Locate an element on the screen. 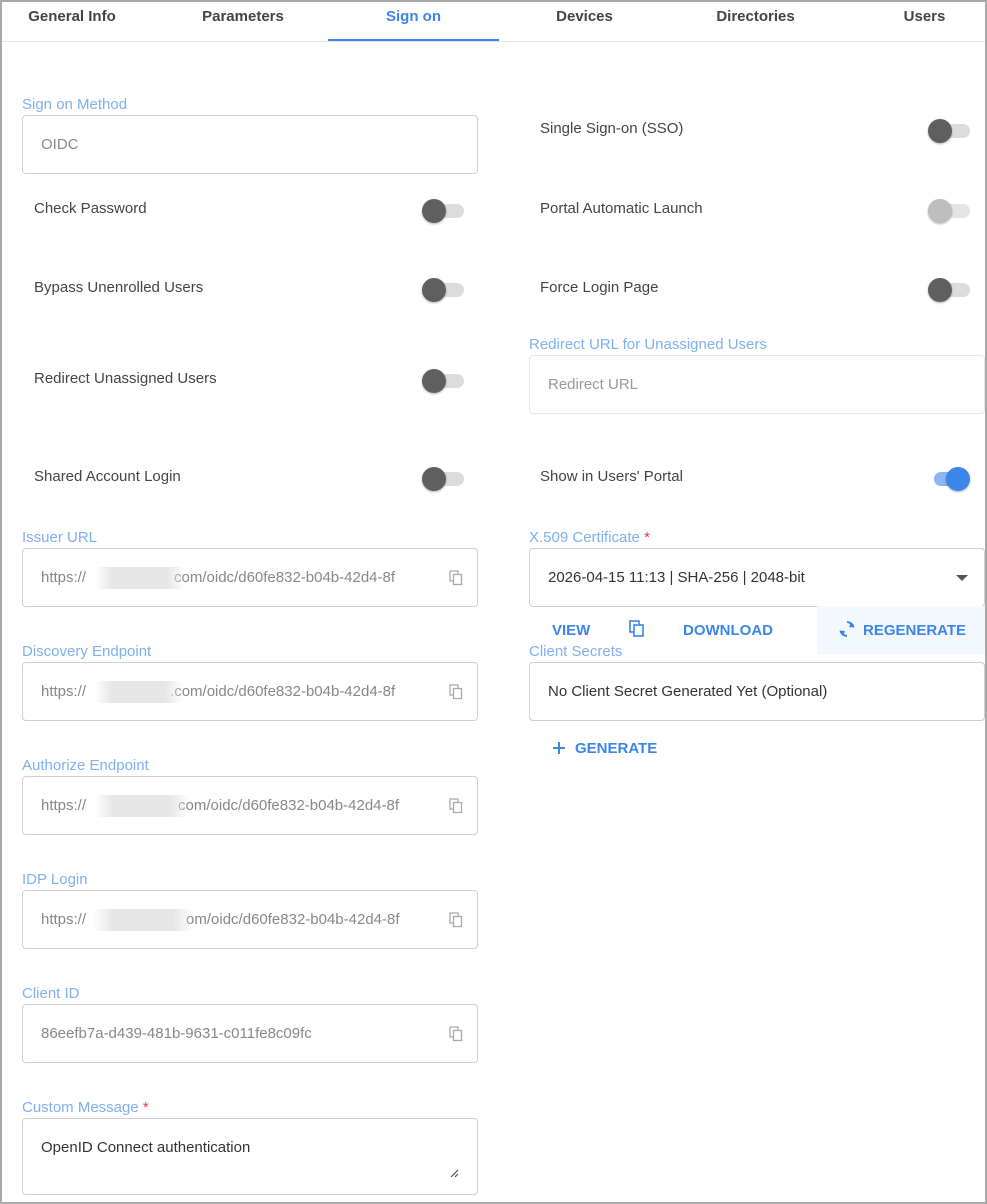 This screenshot has width=987, height=1204. issuer-url-label: Issuer URL is located at coordinates (60, 537).